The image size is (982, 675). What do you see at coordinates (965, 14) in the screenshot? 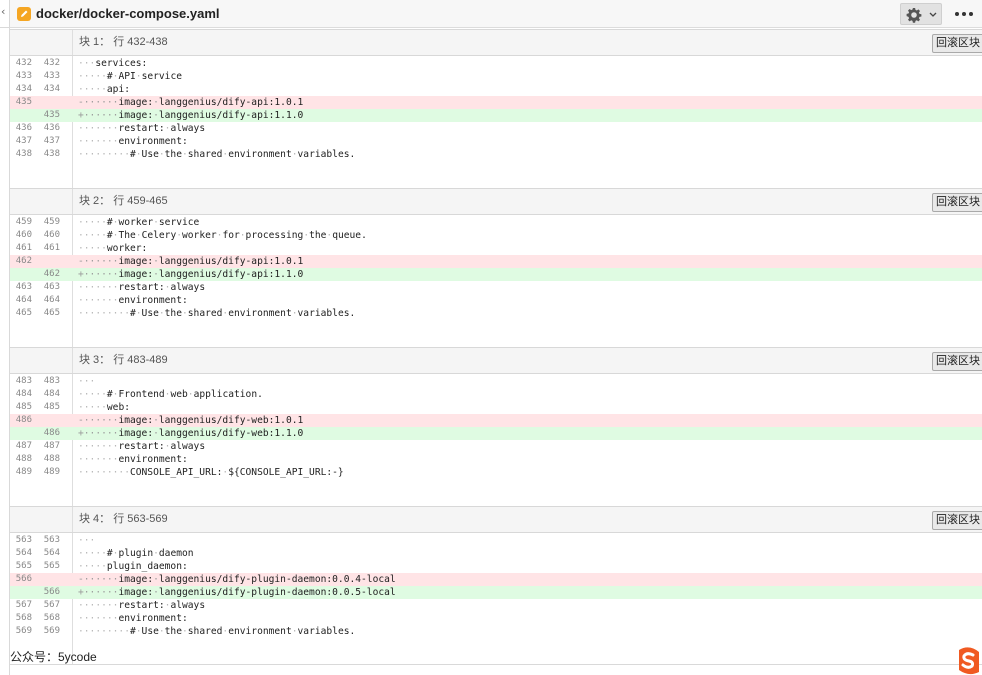
I see `more-options-button` at bounding box center [965, 14].